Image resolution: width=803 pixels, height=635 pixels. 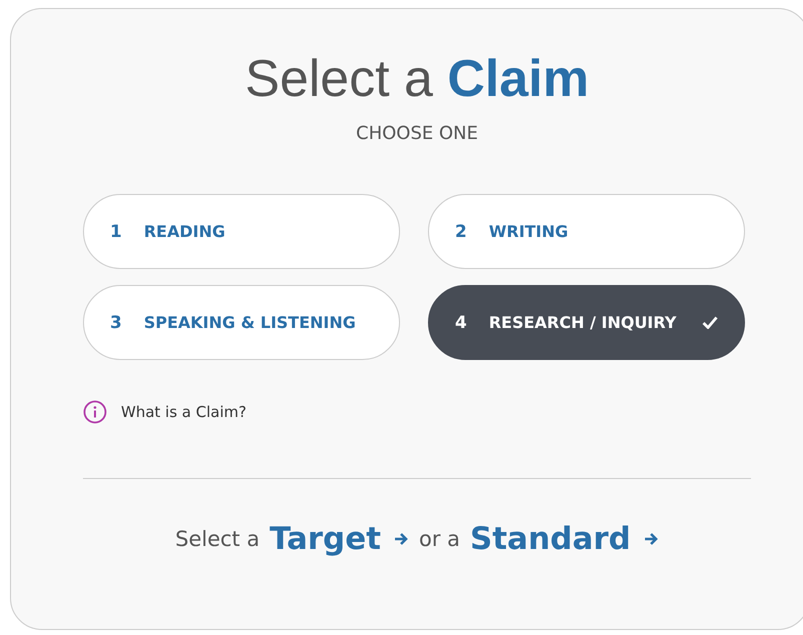 What do you see at coordinates (217, 539) in the screenshot?
I see `footer-text: Select a` at bounding box center [217, 539].